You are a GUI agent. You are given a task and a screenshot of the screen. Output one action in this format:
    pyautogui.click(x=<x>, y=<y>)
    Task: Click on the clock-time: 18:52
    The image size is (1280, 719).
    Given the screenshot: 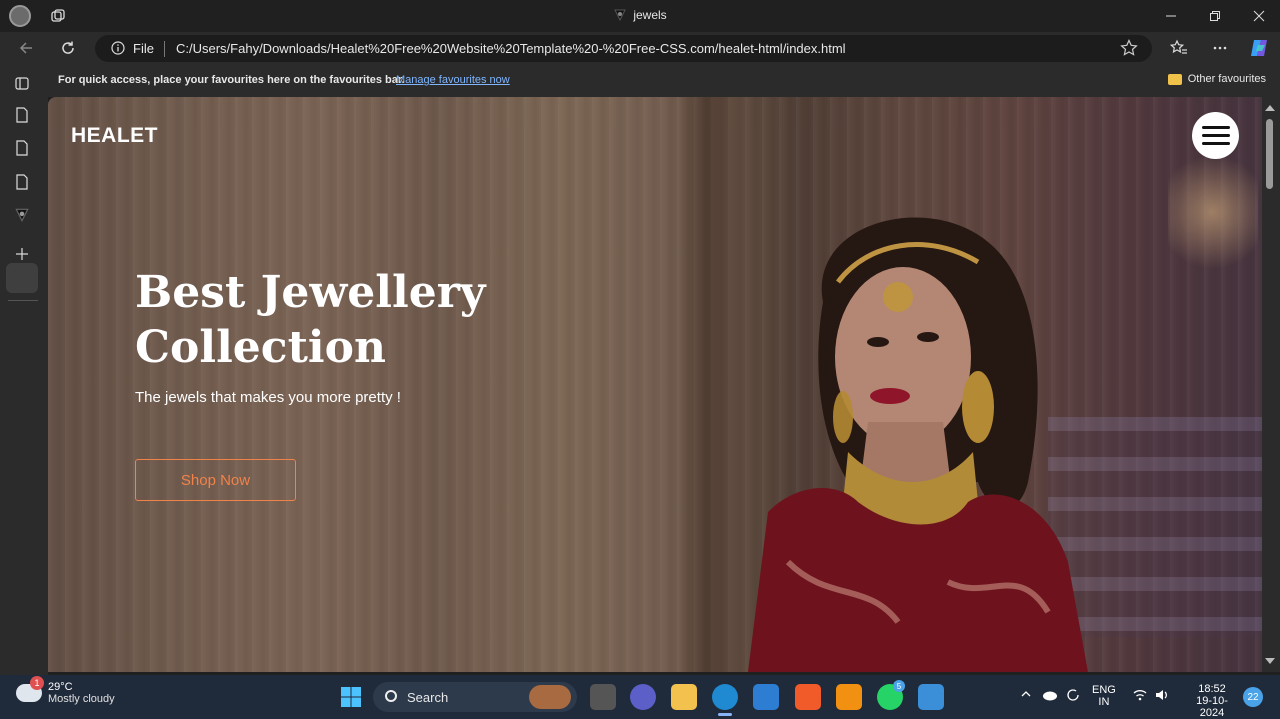 What is the action you would take?
    pyautogui.click(x=1212, y=689)
    